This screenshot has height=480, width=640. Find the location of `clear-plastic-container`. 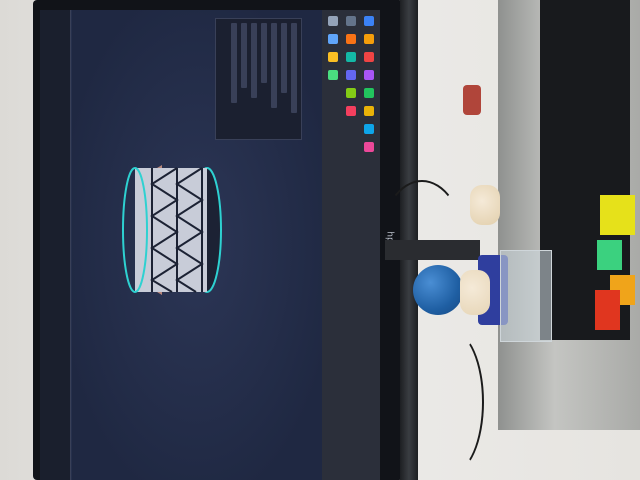

clear-plastic-container is located at coordinates (526, 296).